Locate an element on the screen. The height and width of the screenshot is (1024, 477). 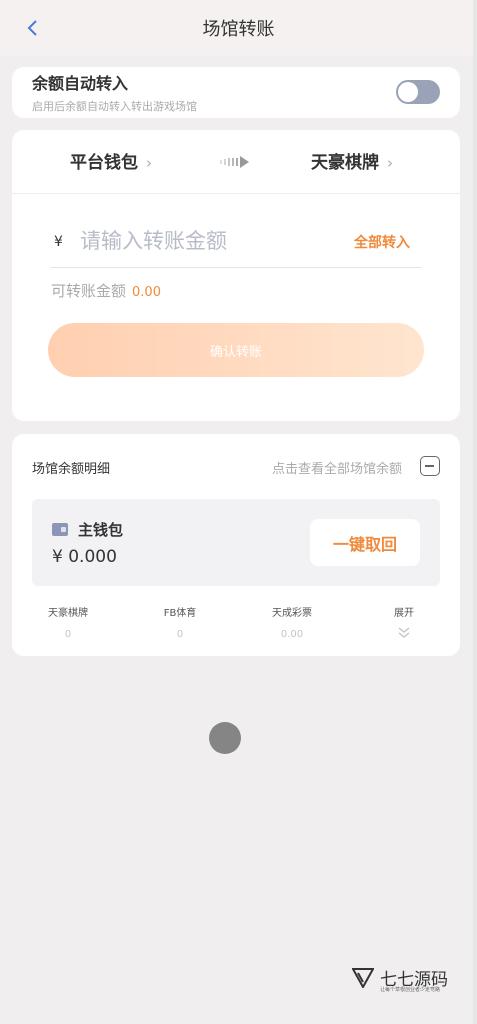
page-title: 场馆转账 is located at coordinates (238, 29).